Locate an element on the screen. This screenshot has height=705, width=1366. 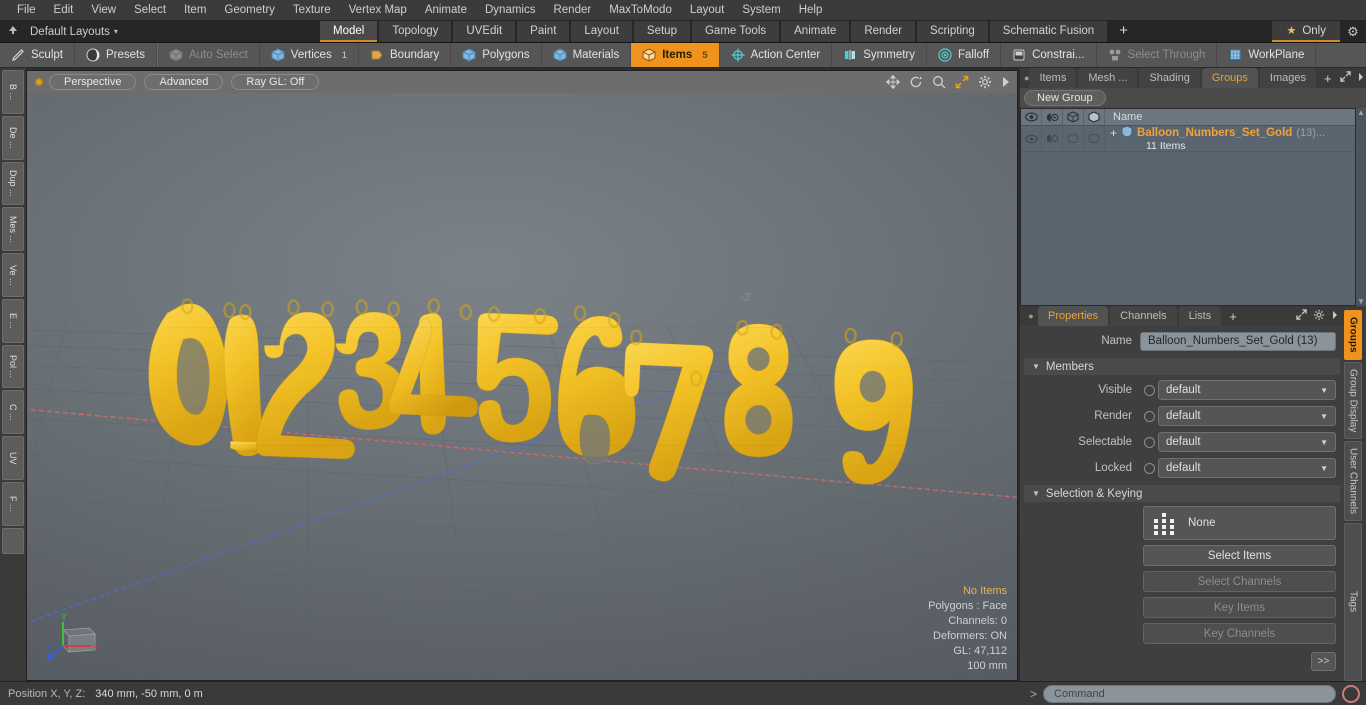
falloff-button: Falloff is located at coordinates (964, 55).